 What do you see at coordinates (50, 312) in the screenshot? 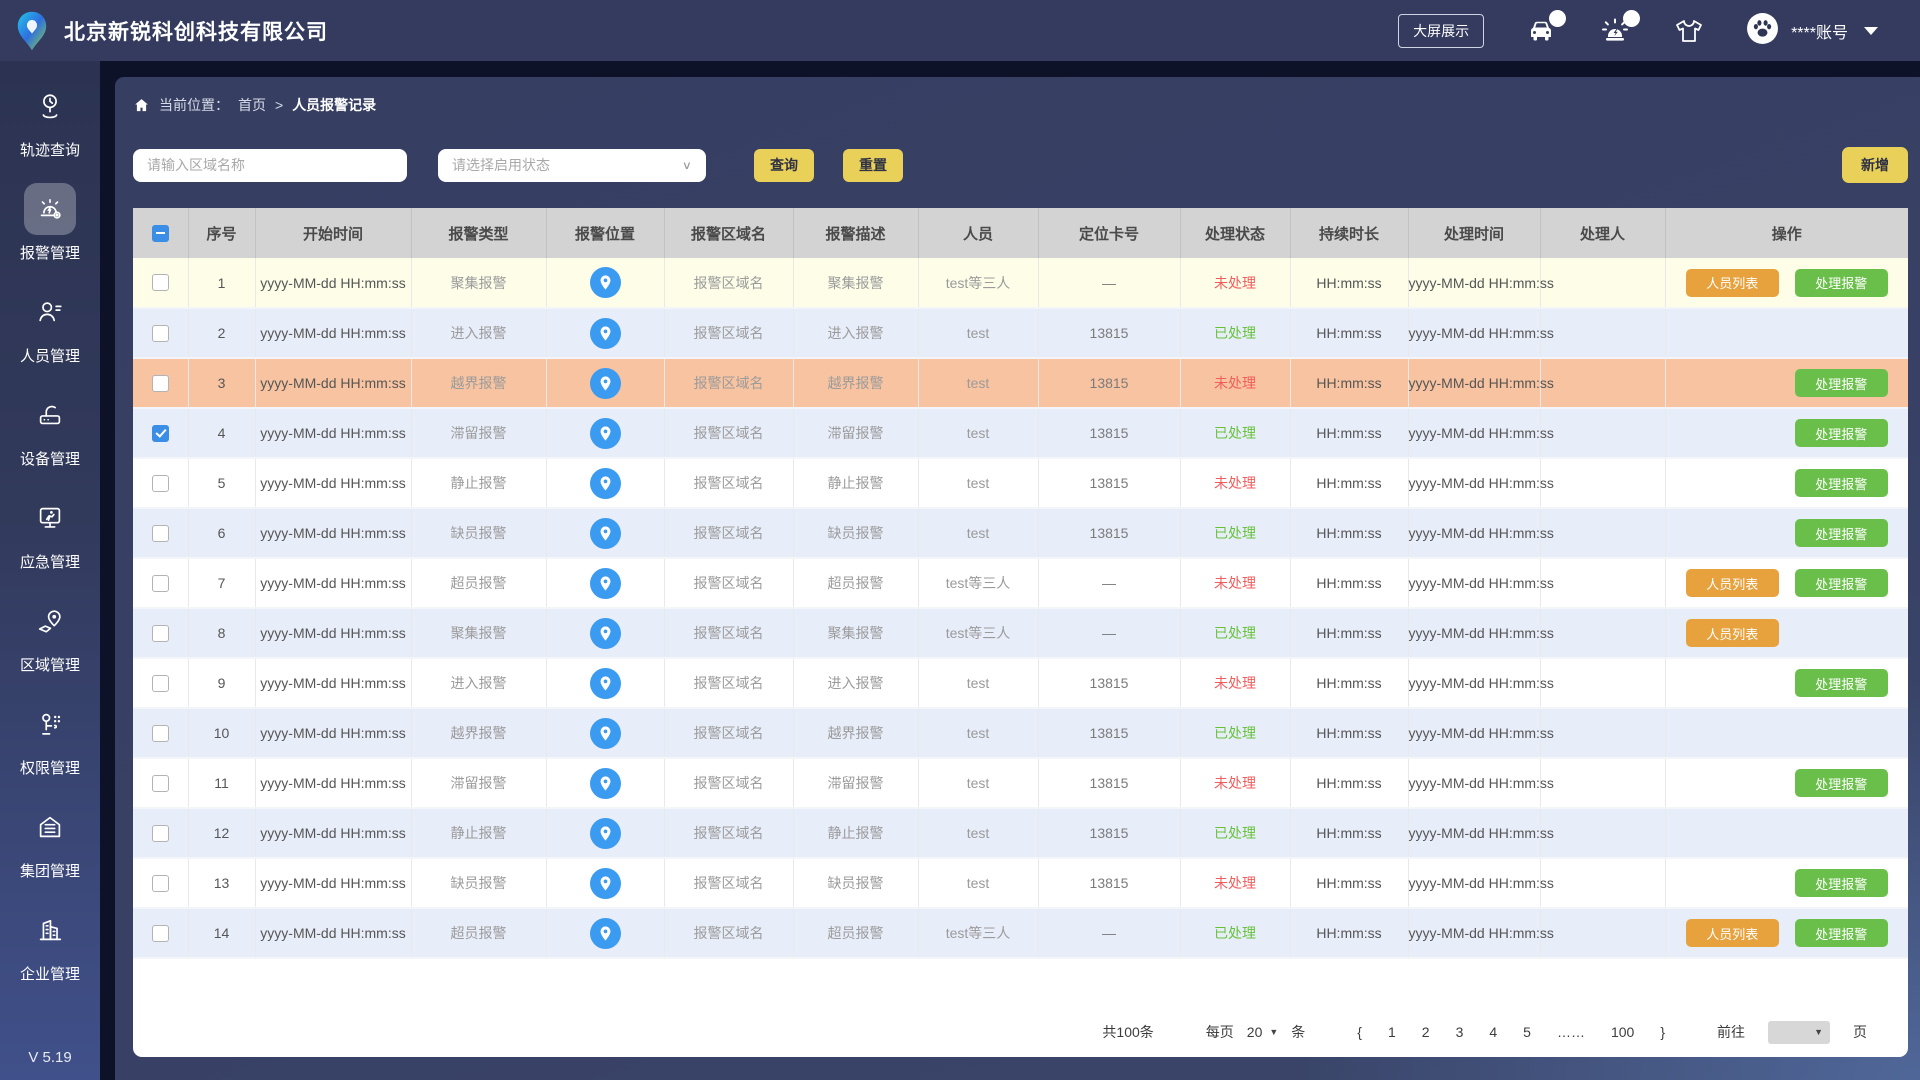
I see `person-manage-icon` at bounding box center [50, 312].